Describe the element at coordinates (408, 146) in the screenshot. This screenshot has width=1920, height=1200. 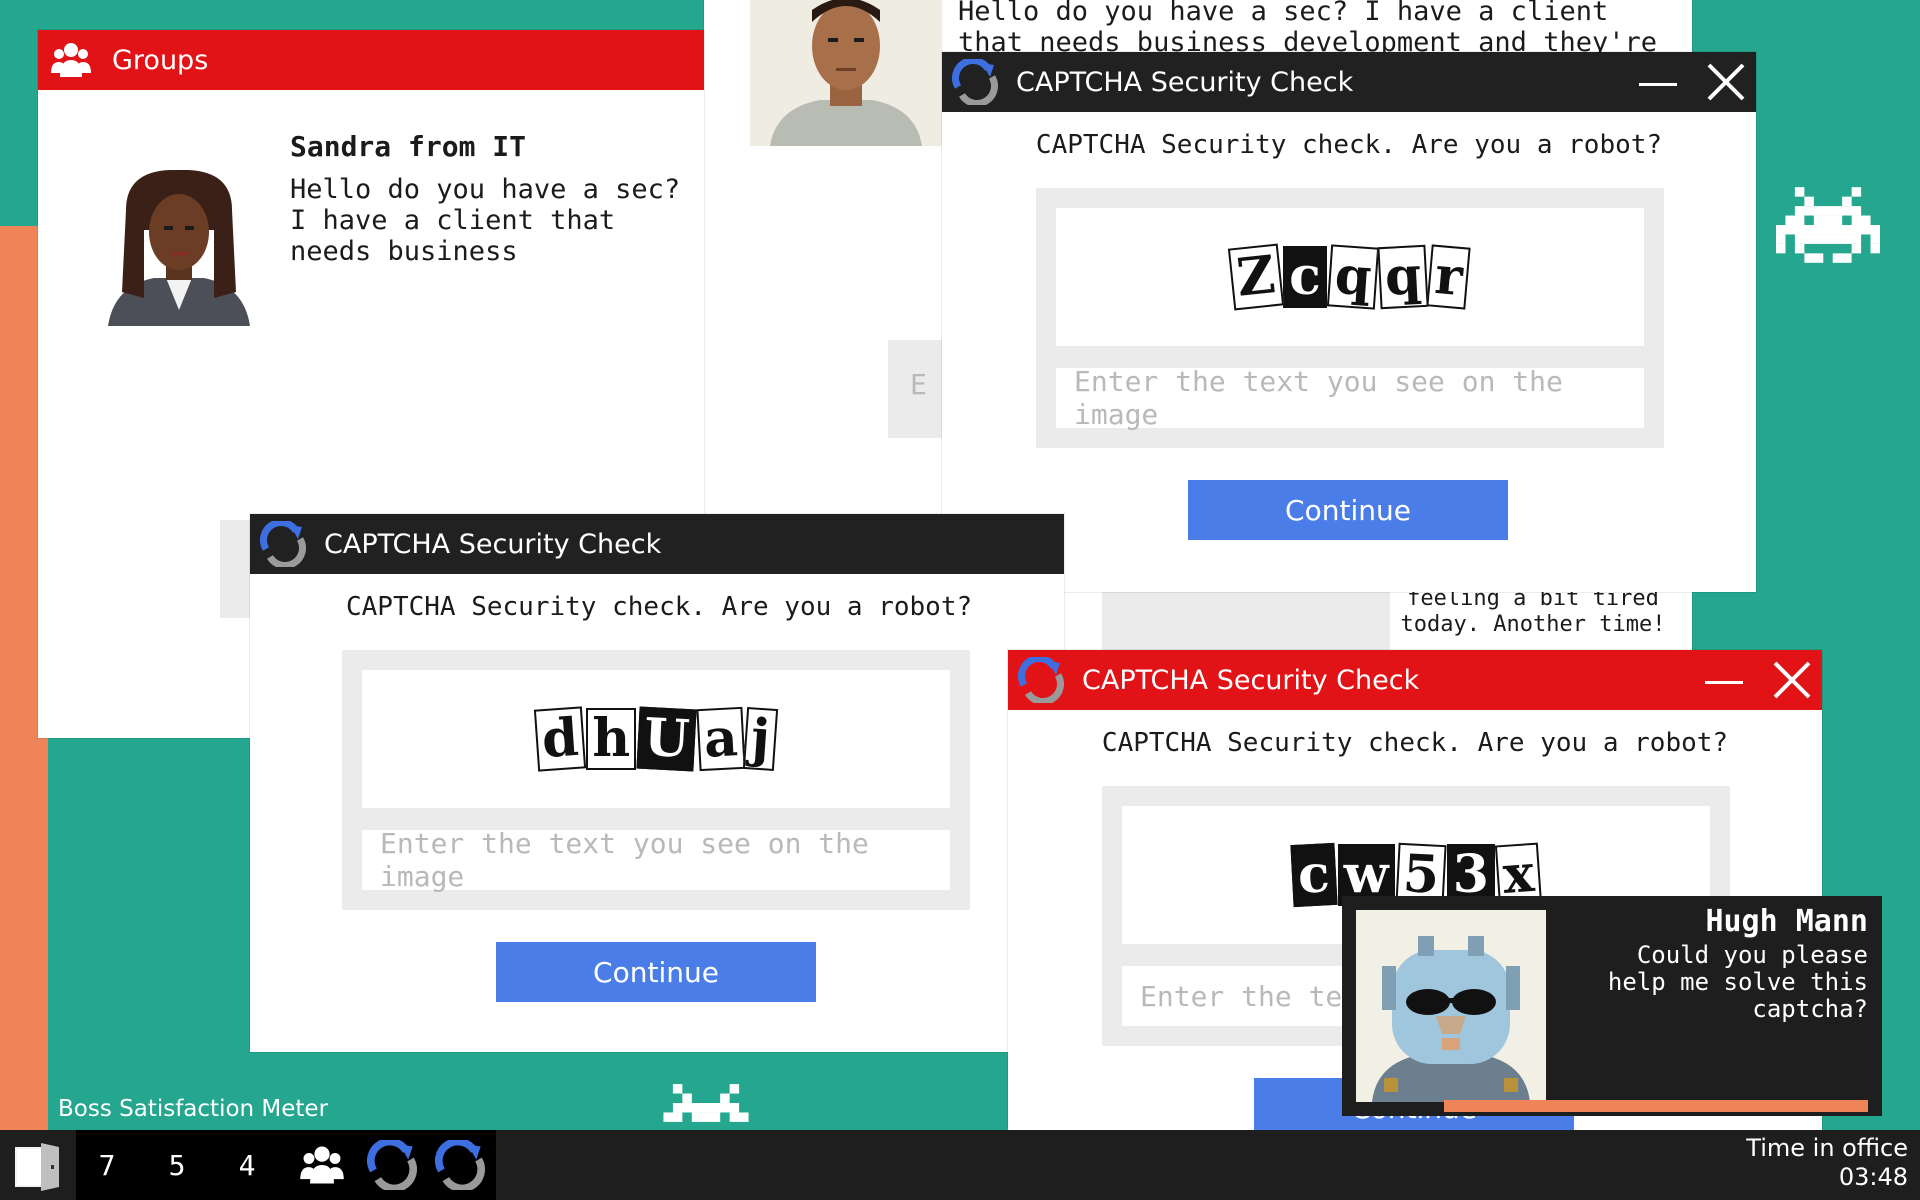
I see `contact-name: Sandra from IT` at that location.